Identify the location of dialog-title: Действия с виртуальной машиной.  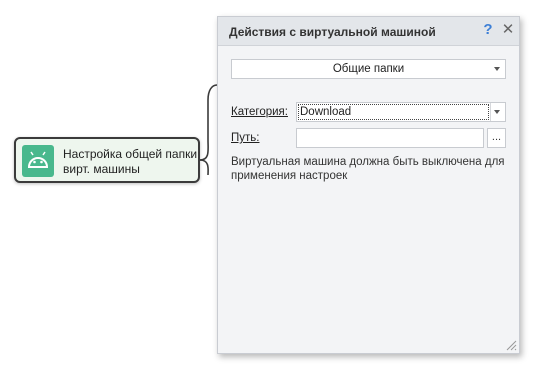
(332, 32).